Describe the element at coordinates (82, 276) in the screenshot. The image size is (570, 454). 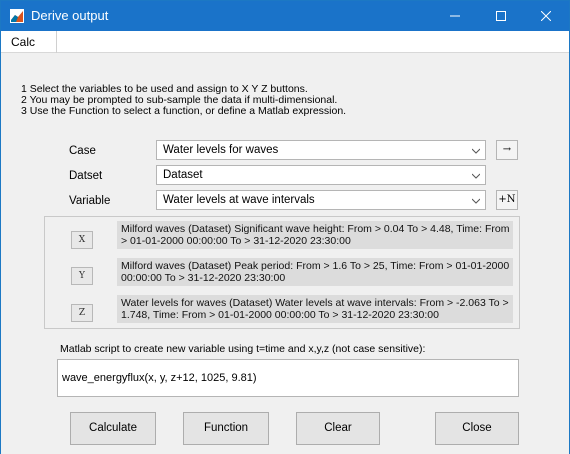
I see `y-button: Y` at that location.